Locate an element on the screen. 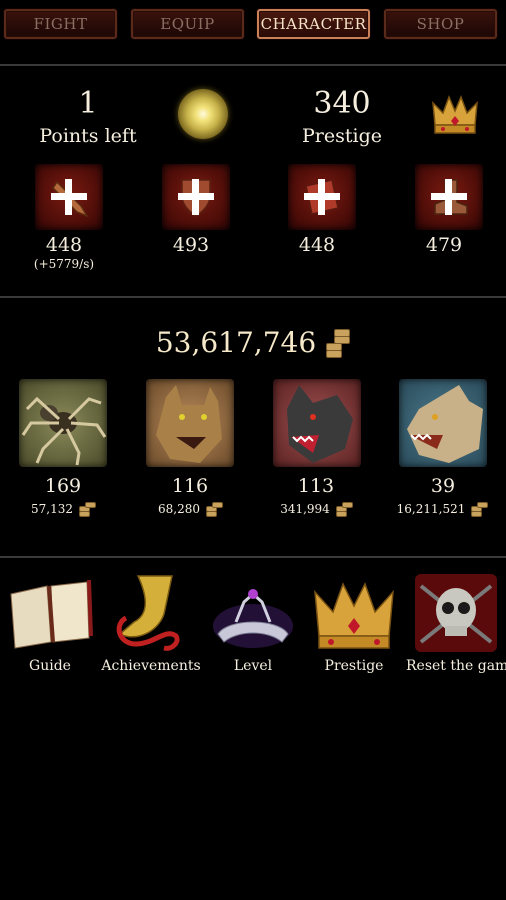 Image resolution: width=506 pixels, height=900 pixels. prestige-value: 340 is located at coordinates (342, 103).